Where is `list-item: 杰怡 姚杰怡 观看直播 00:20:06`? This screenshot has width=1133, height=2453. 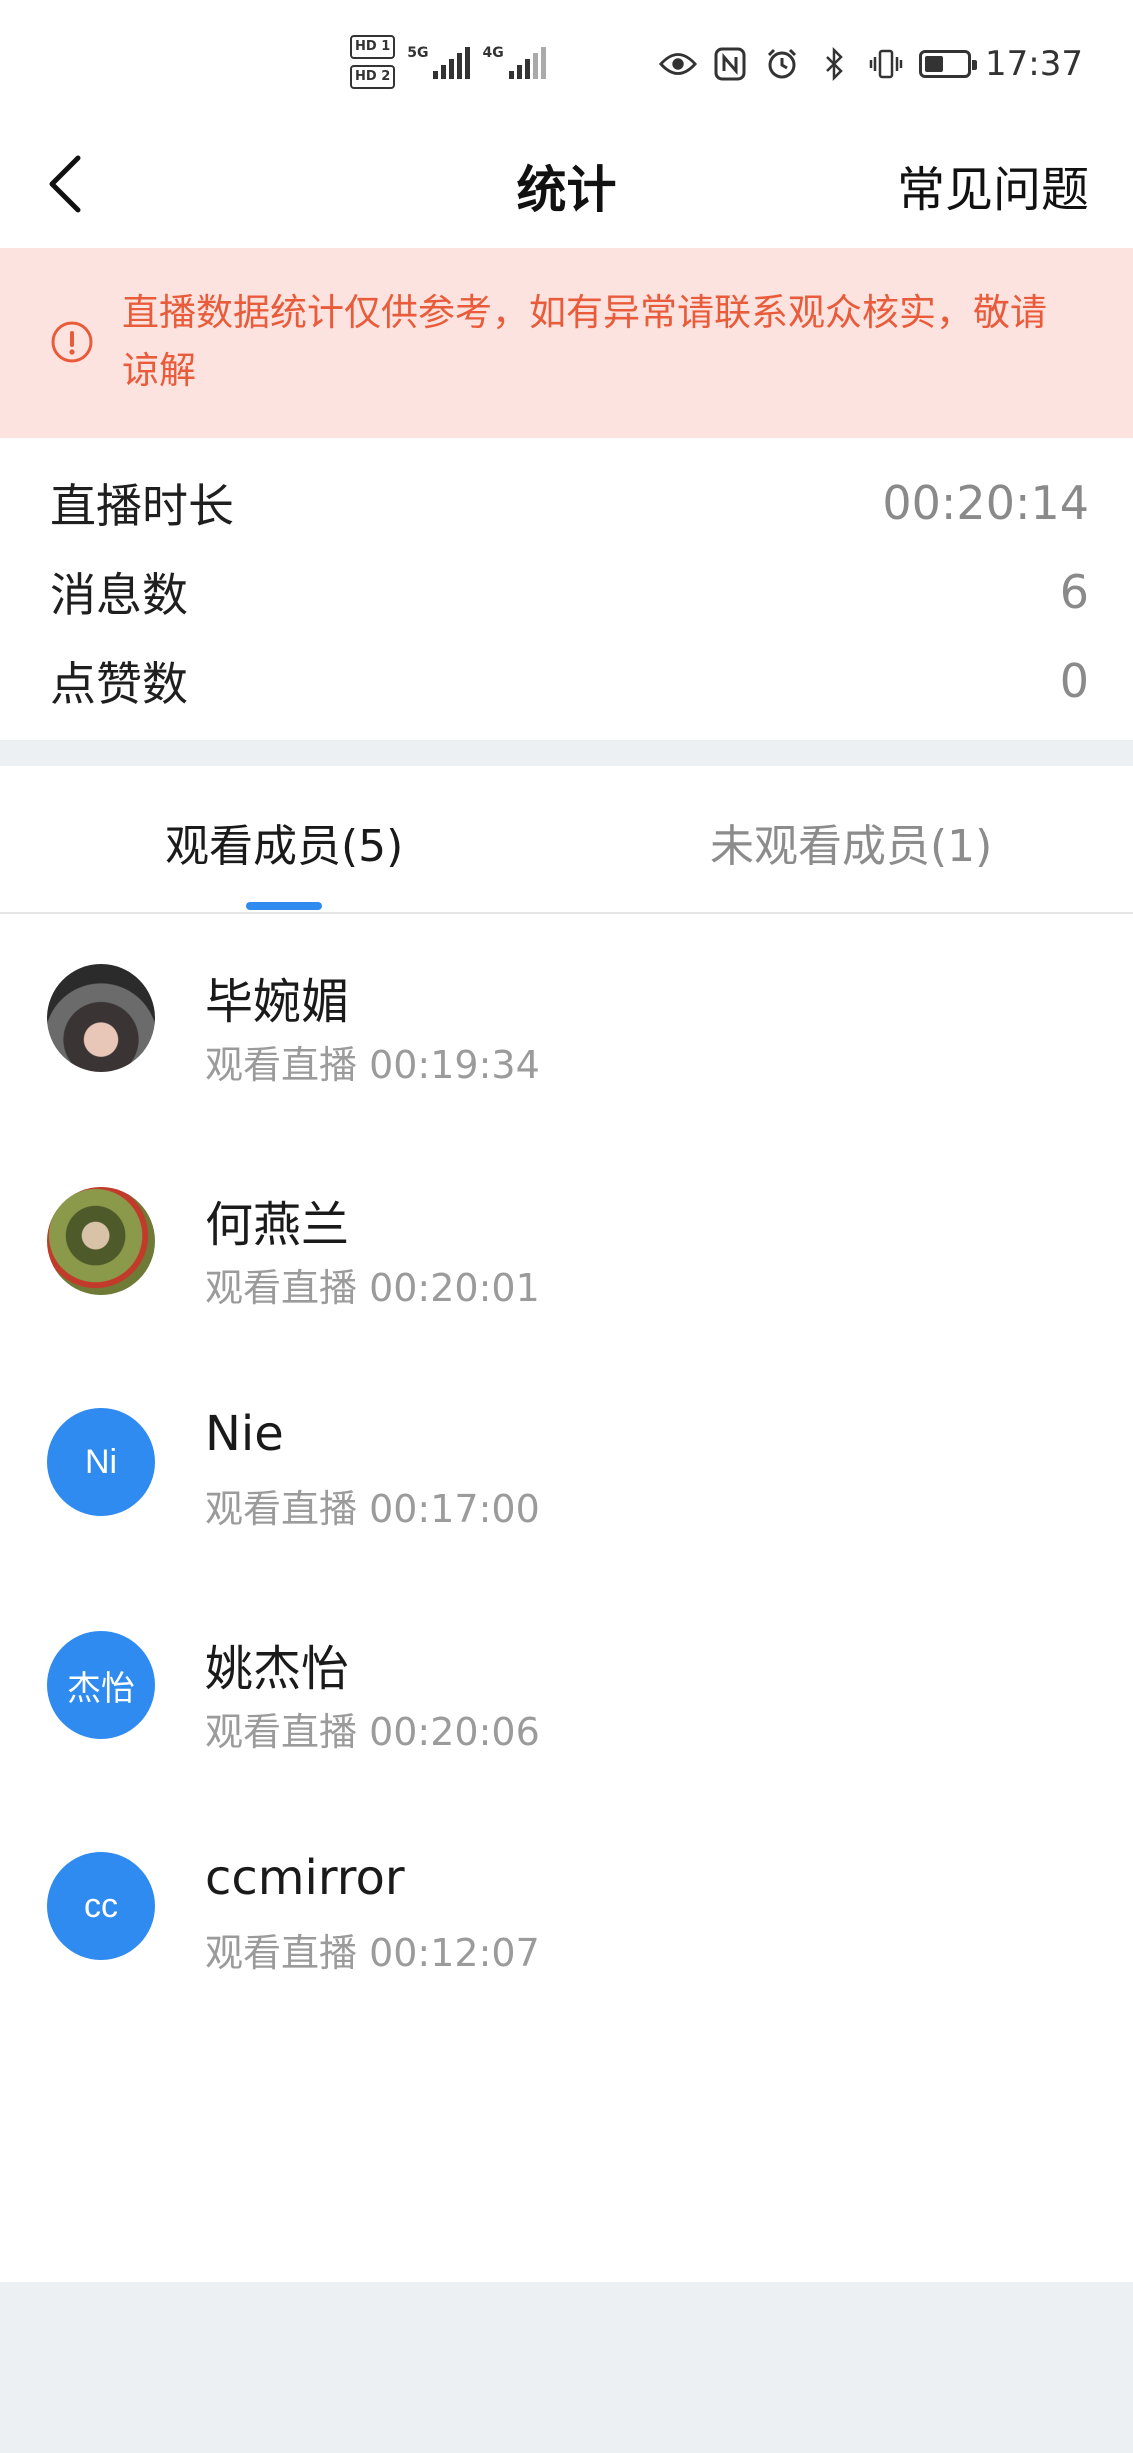 list-item: 杰怡 姚杰怡 观看直播 00:20:06 is located at coordinates (566, 1681).